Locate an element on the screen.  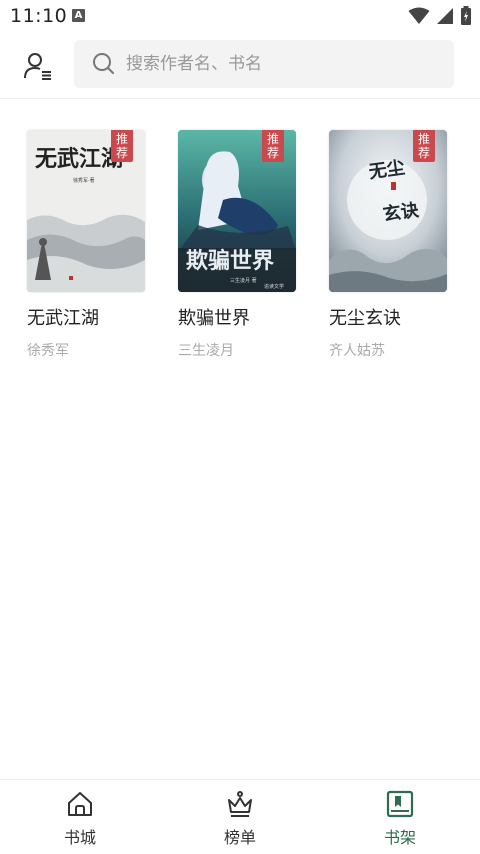
bottom-nav: 书城 榜单 书架 is located at coordinates (240, 816).